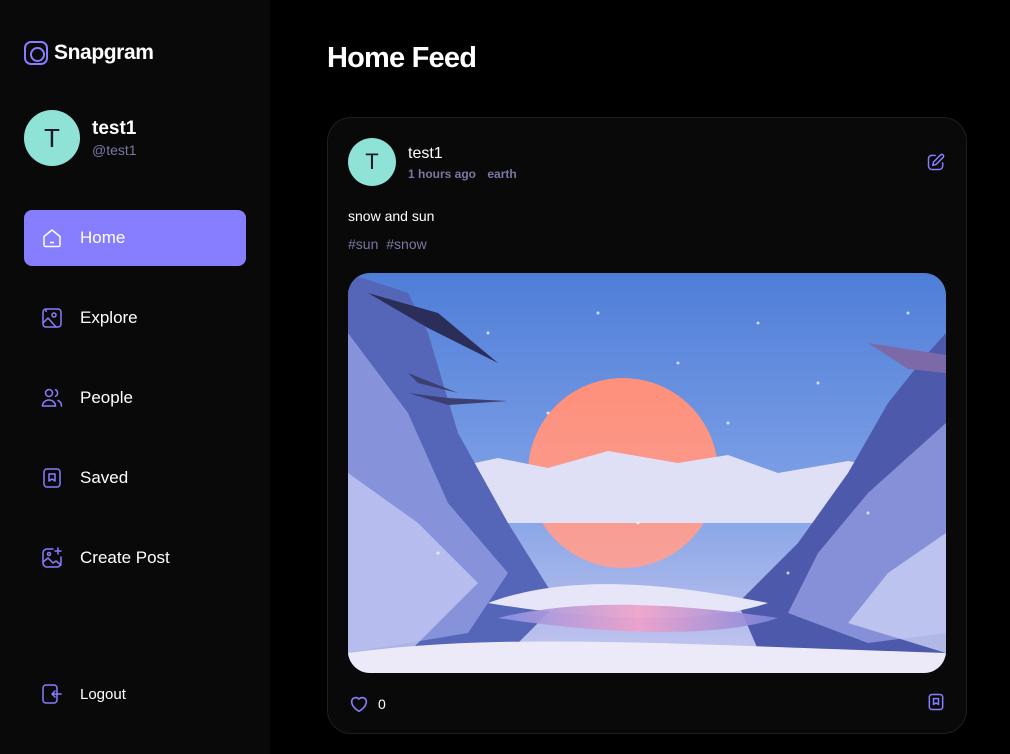 The image size is (1010, 754). Describe the element at coordinates (135, 238) in the screenshot. I see `sidebar-item-home: Home` at that location.